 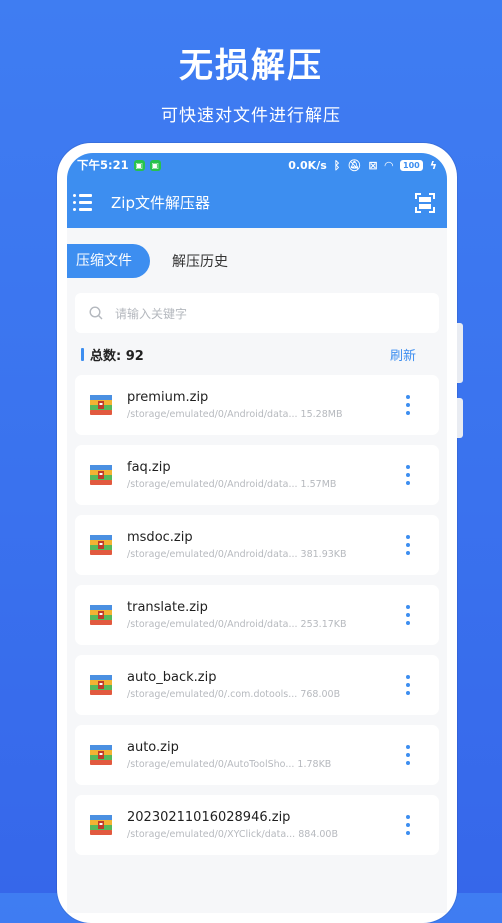 I want to click on wifi-icon: ◠, so click(x=389, y=165).